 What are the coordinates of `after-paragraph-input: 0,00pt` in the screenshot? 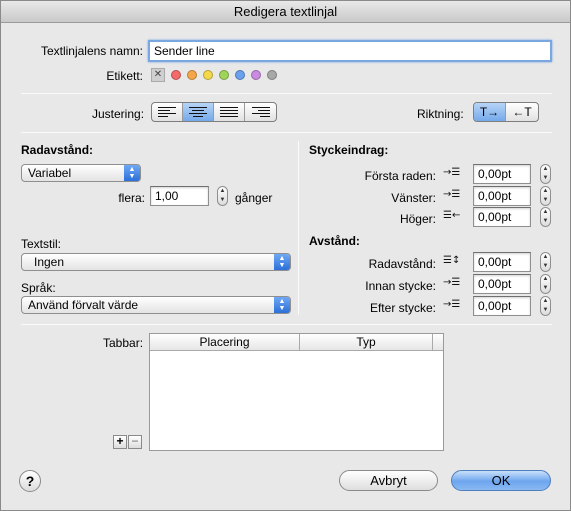 It's located at (502, 306).